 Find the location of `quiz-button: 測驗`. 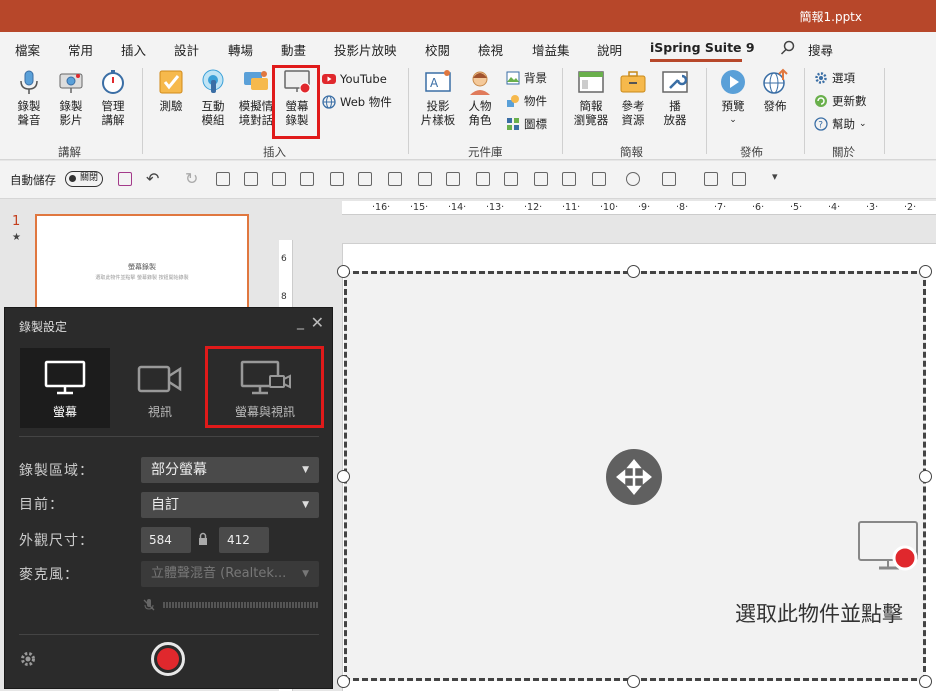

quiz-button: 測驗 is located at coordinates (171, 90).